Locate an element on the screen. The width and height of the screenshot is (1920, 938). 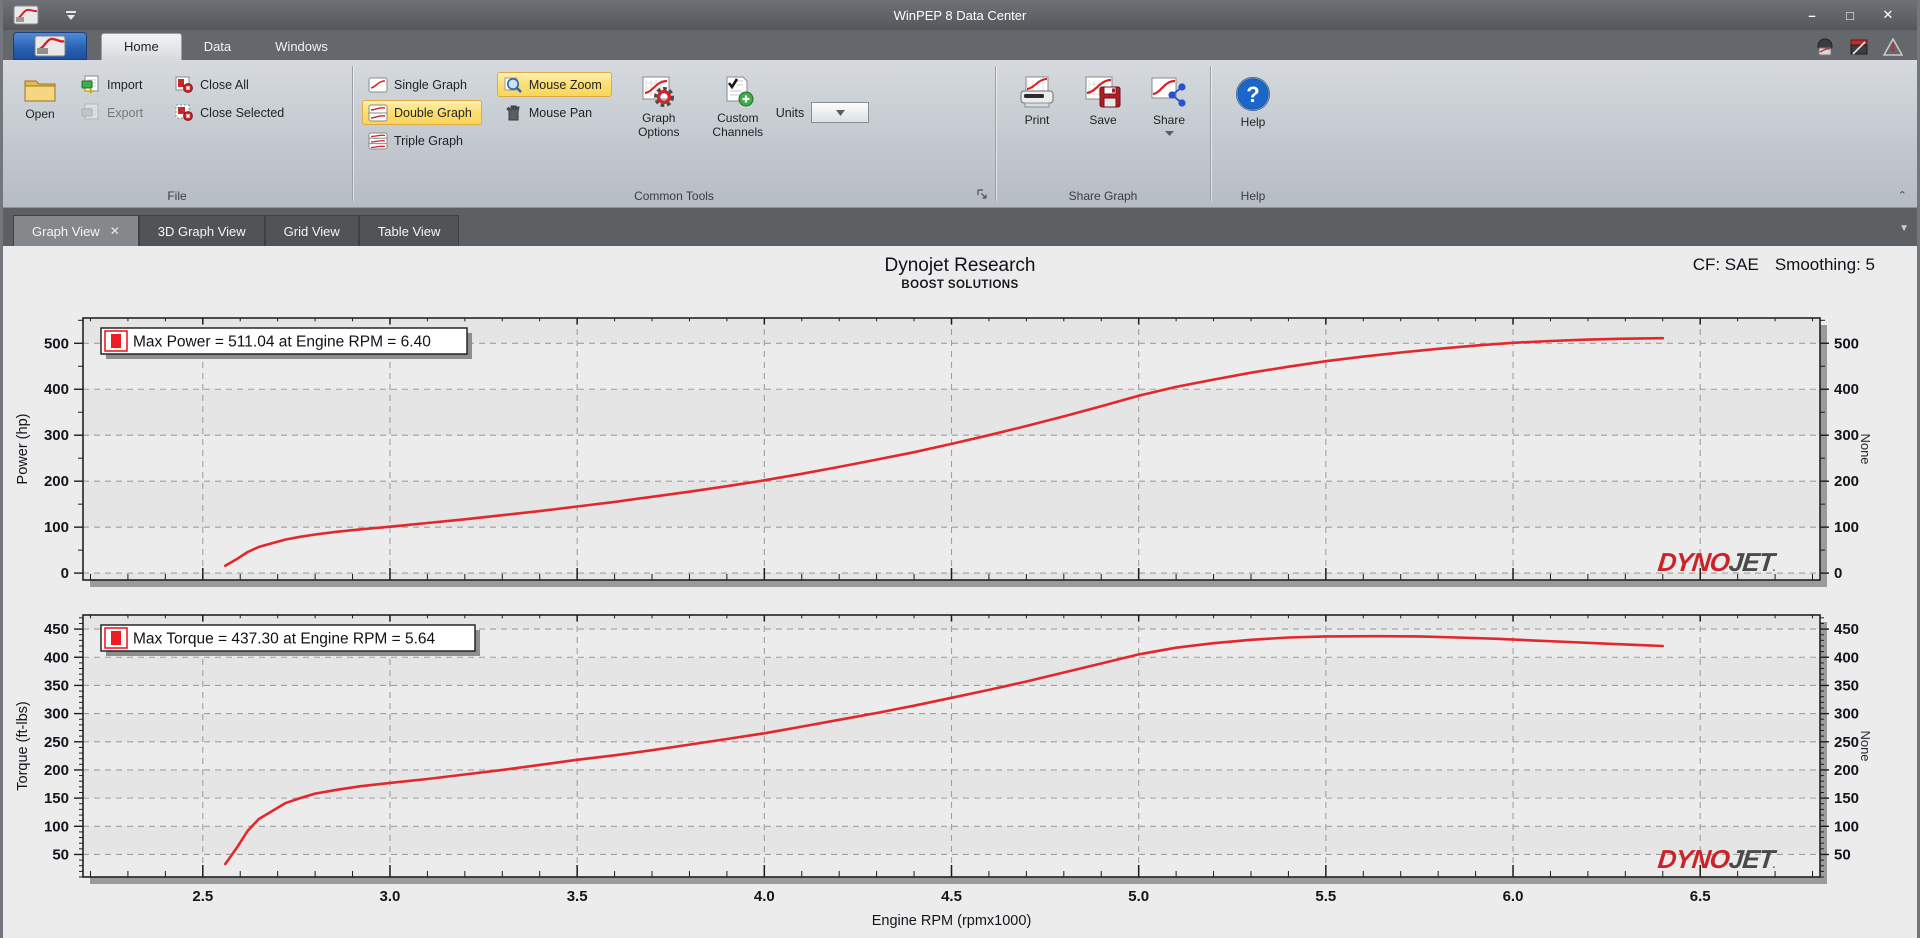
device-status-icon is located at coordinates (1825, 47).